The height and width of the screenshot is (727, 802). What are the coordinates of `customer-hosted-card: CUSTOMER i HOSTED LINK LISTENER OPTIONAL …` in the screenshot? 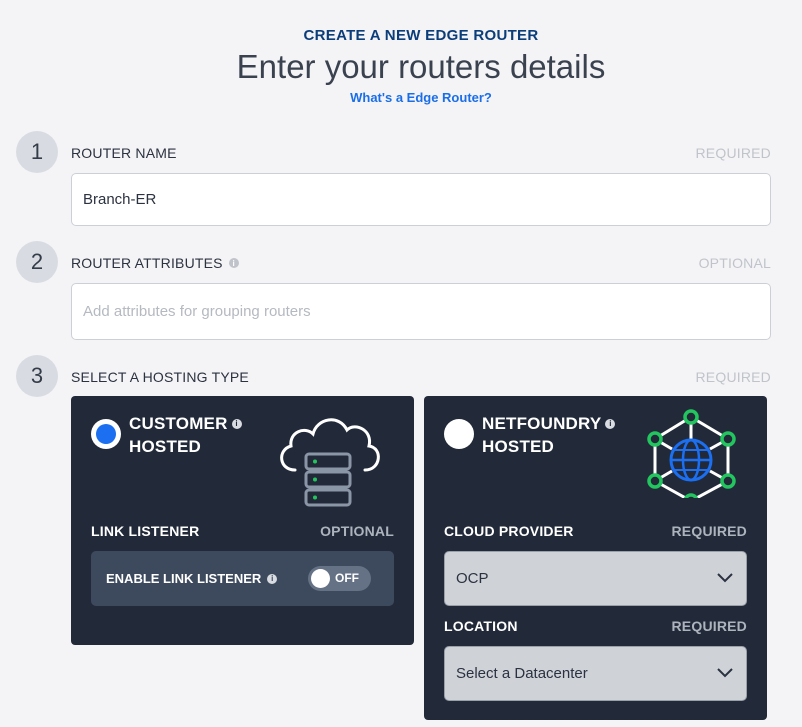 It's located at (242, 520).